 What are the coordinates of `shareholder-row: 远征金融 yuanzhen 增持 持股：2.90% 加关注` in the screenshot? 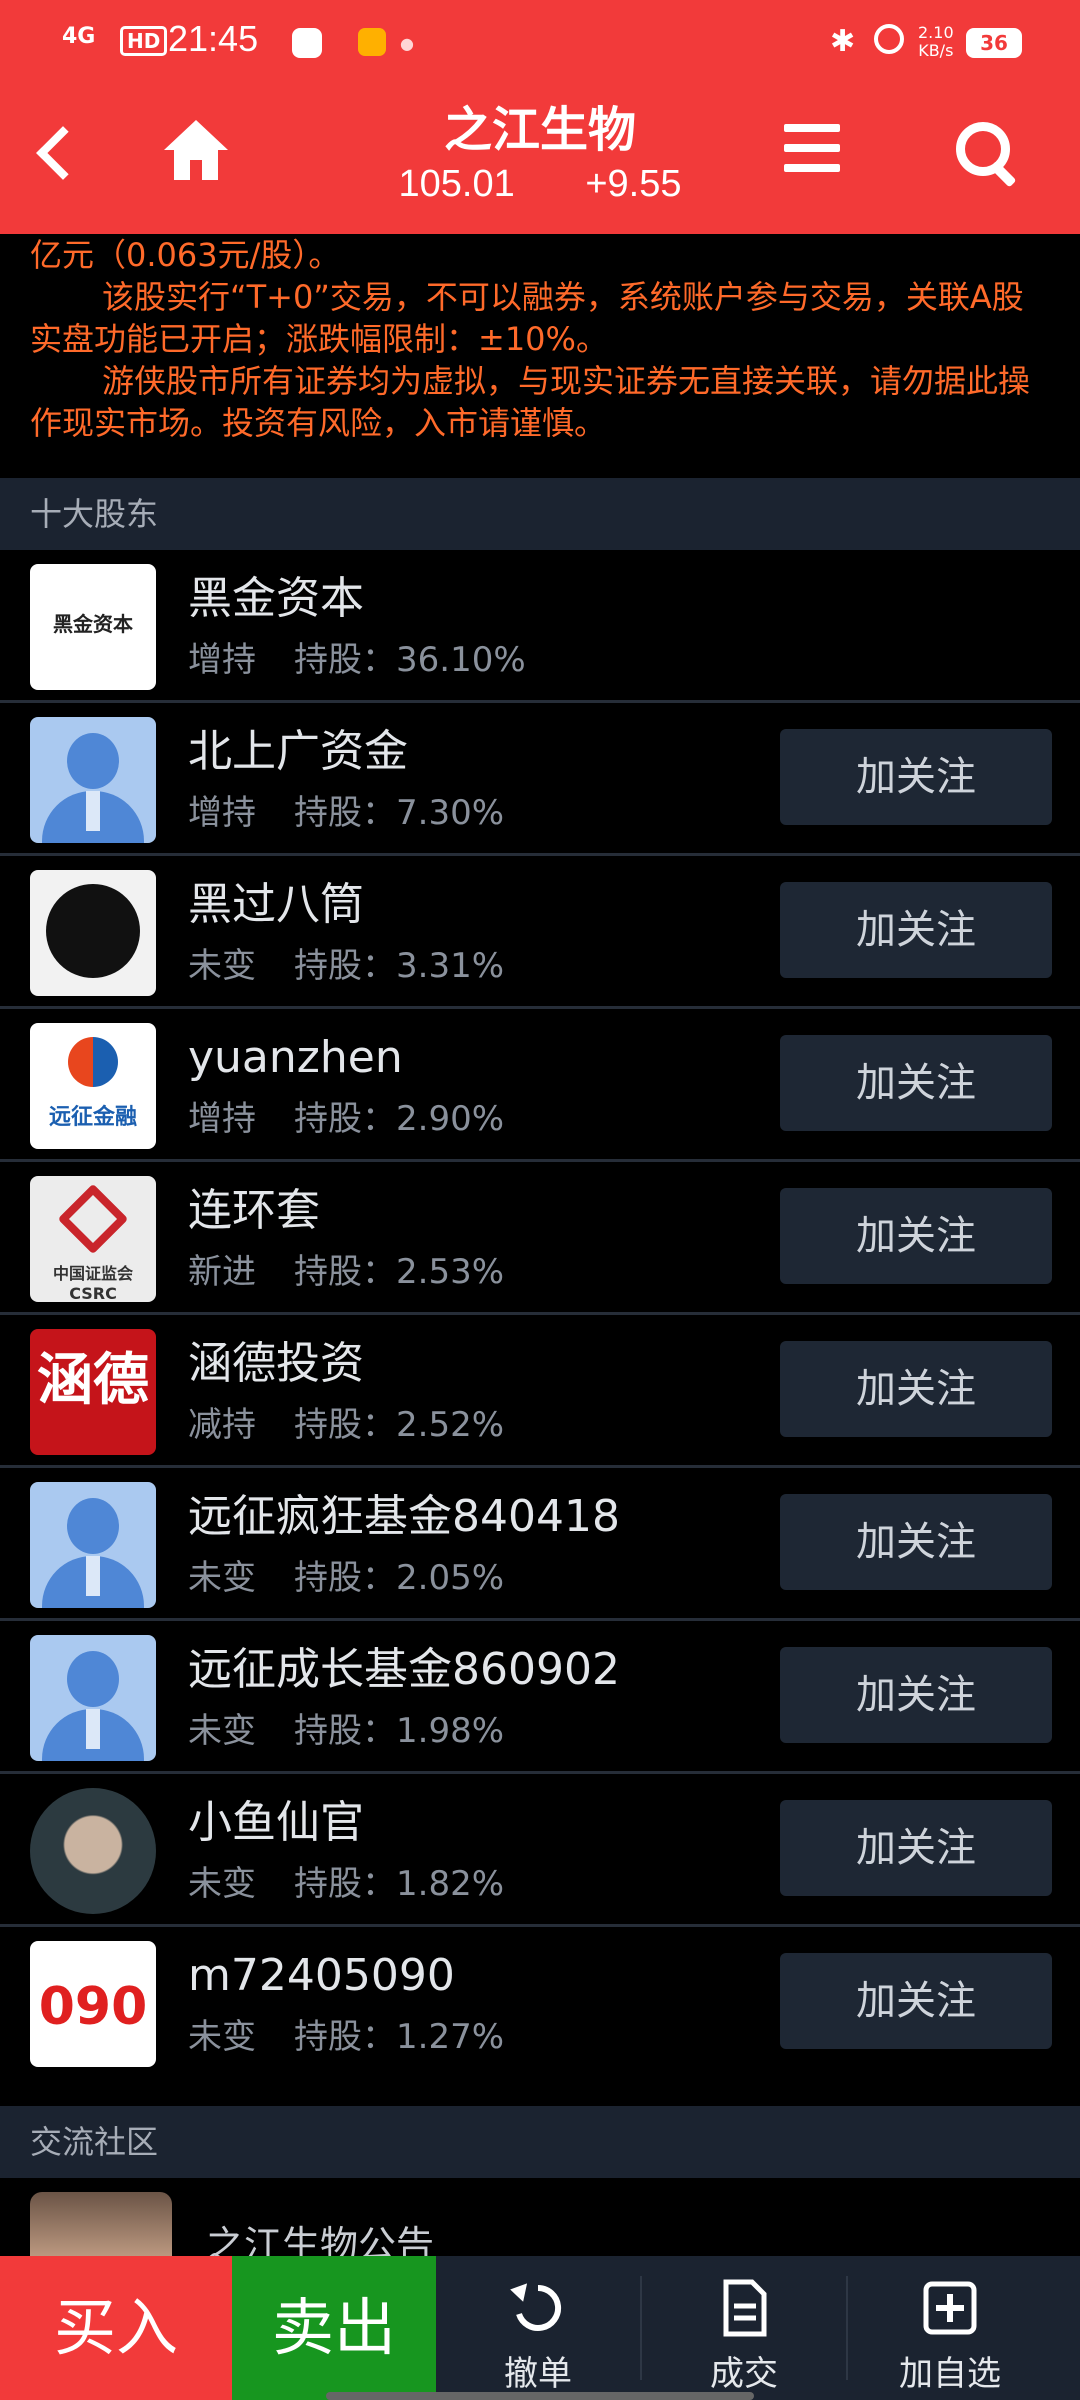 It's located at (540, 1085).